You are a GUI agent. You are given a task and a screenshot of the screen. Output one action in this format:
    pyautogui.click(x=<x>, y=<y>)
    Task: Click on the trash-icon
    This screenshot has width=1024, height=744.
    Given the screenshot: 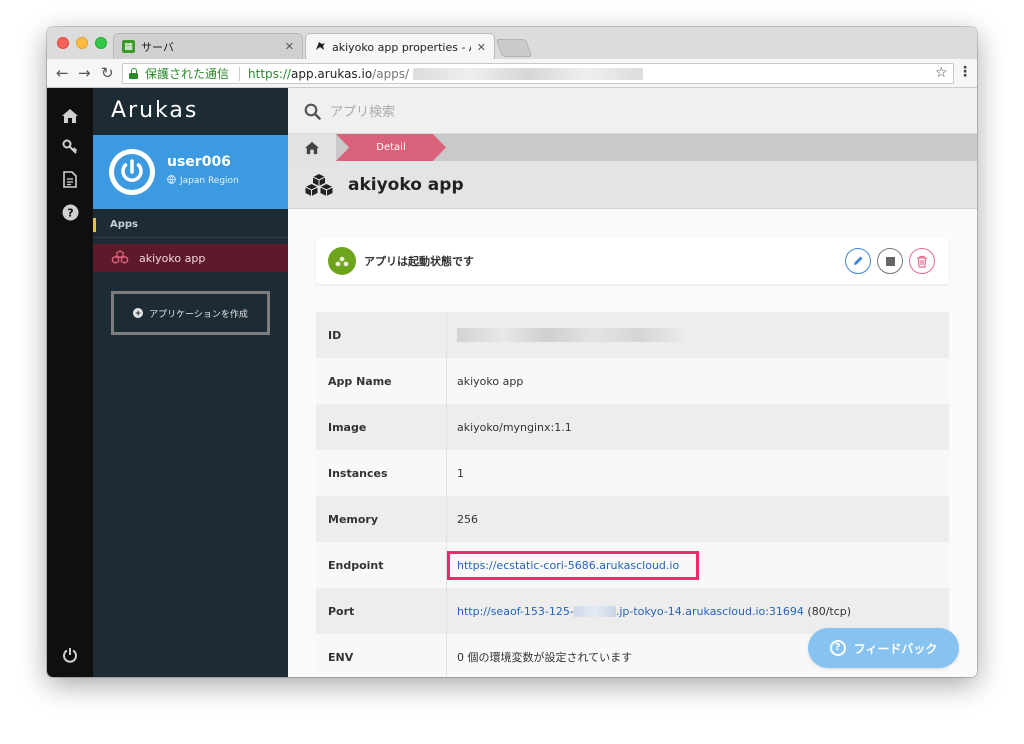 What is the action you would take?
    pyautogui.click(x=922, y=261)
    